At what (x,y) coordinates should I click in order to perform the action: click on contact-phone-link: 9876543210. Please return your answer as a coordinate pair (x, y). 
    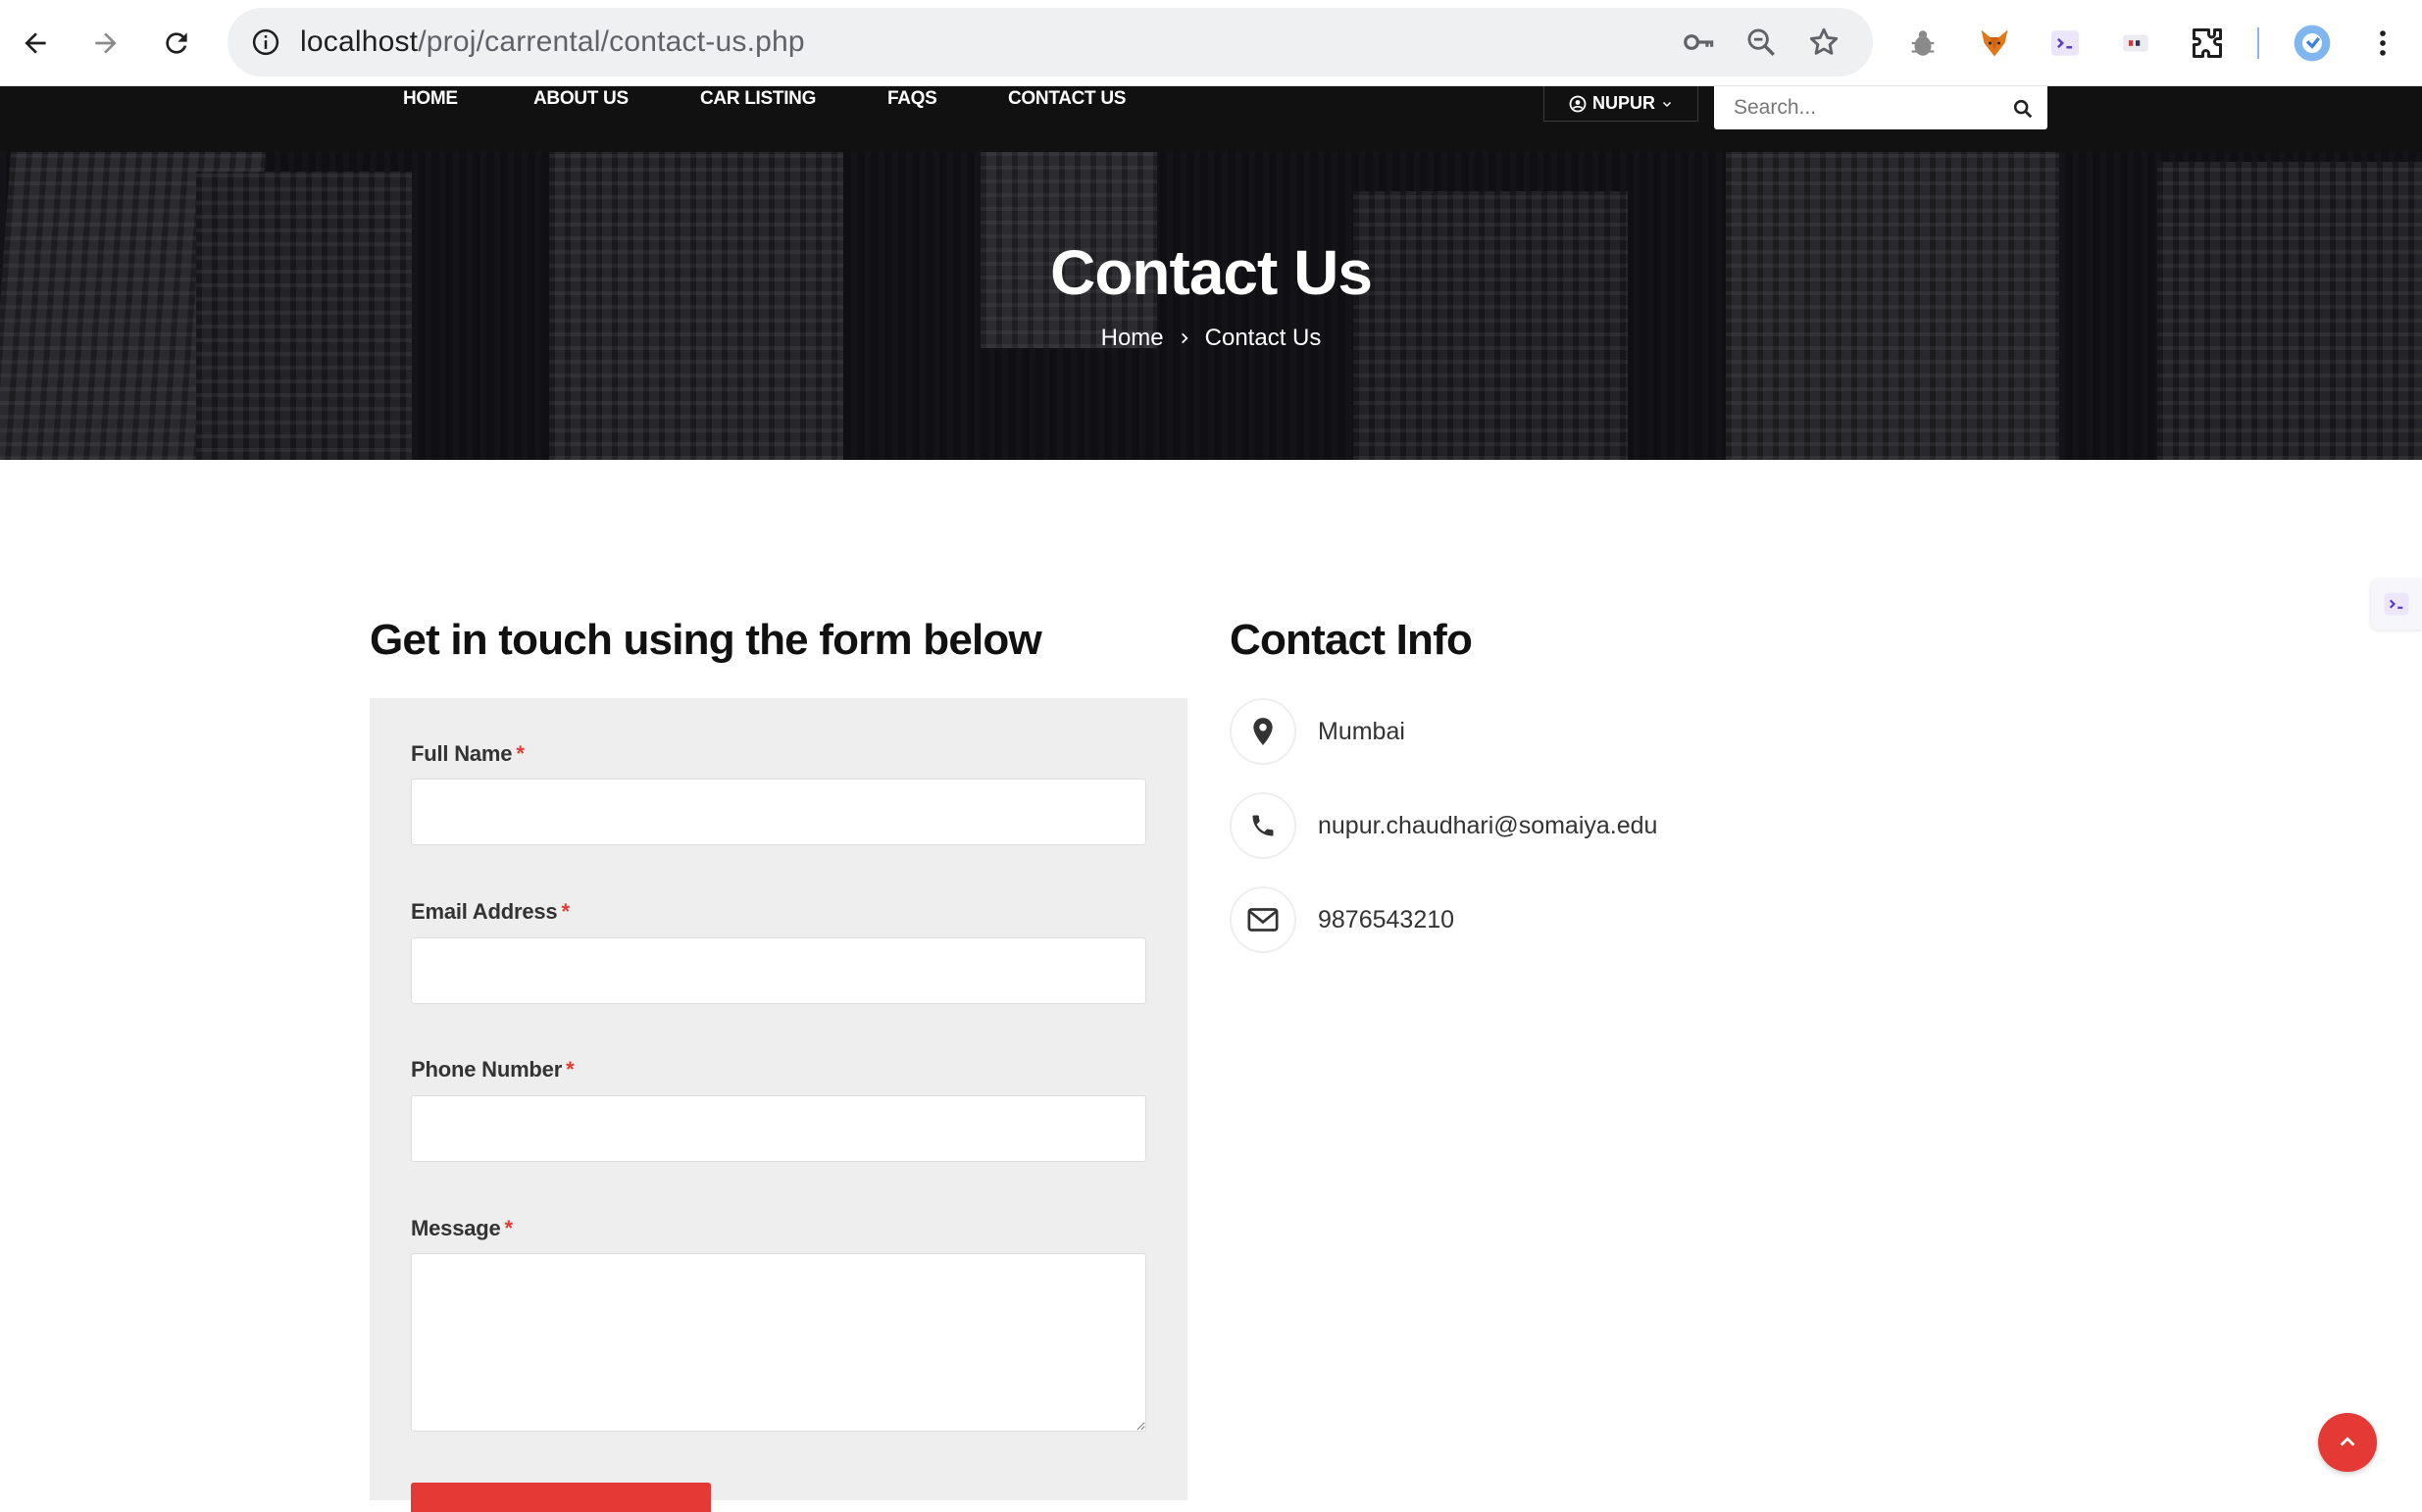
    Looking at the image, I should click on (1386, 920).